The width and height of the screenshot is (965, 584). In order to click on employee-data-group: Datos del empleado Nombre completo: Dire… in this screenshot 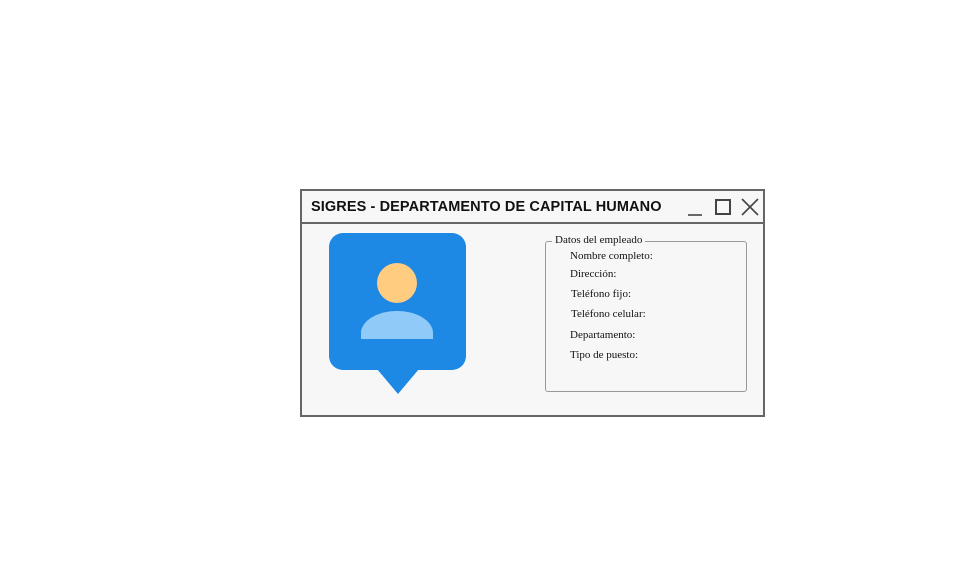, I will do `click(646, 313)`.